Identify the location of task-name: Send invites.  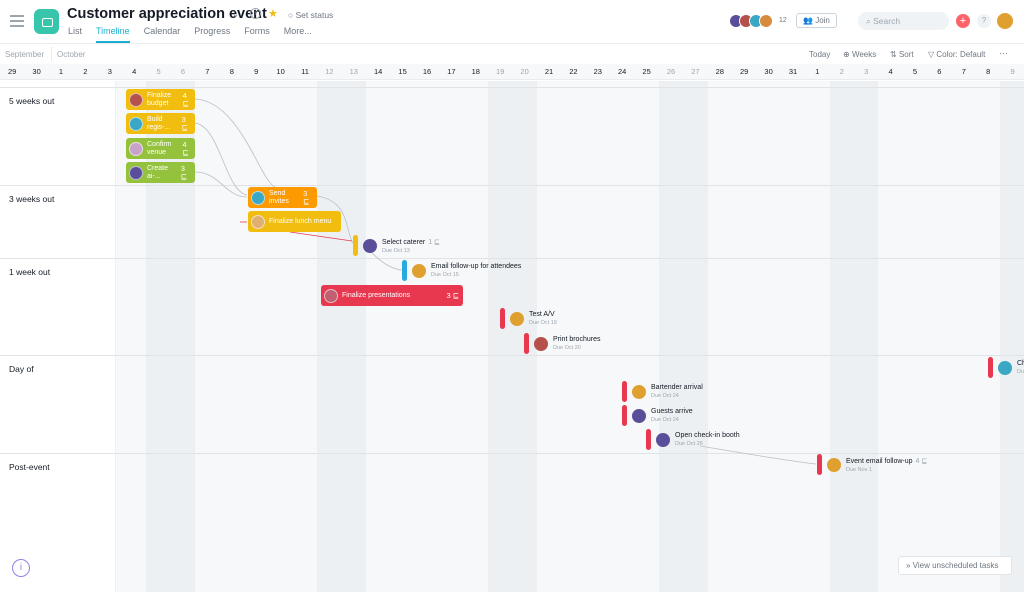
(279, 197).